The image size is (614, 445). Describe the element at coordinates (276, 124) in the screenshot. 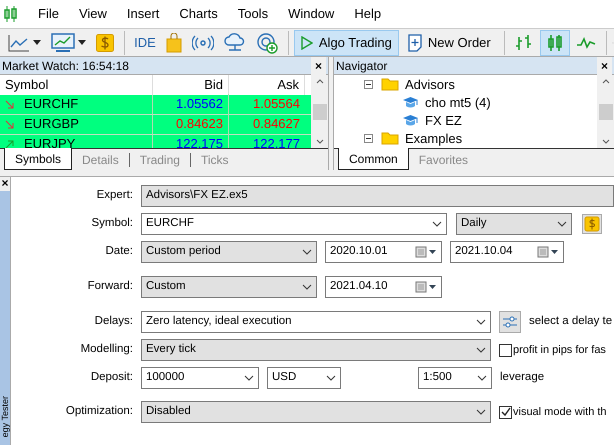

I see `ask-price: 0.84627` at that location.